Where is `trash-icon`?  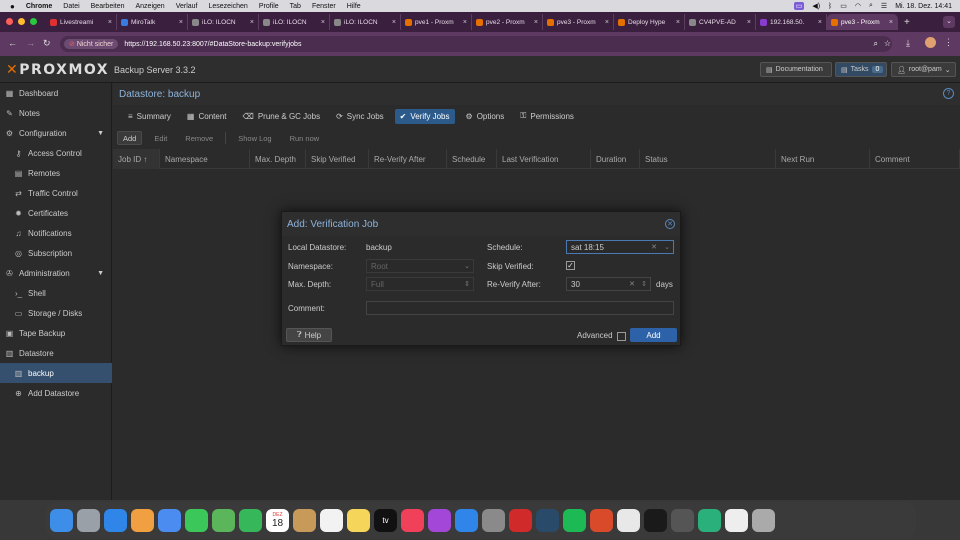 trash-icon is located at coordinates (763, 520).